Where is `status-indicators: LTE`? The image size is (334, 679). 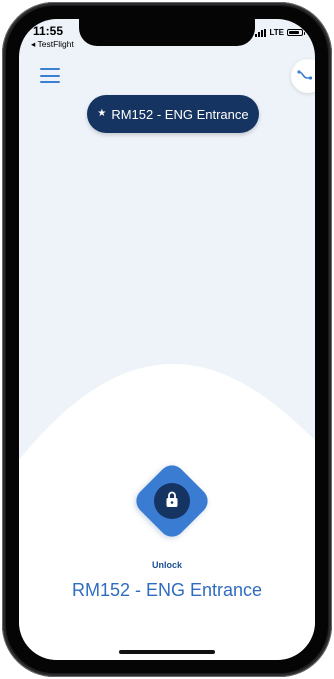 status-indicators: LTE is located at coordinates (280, 32).